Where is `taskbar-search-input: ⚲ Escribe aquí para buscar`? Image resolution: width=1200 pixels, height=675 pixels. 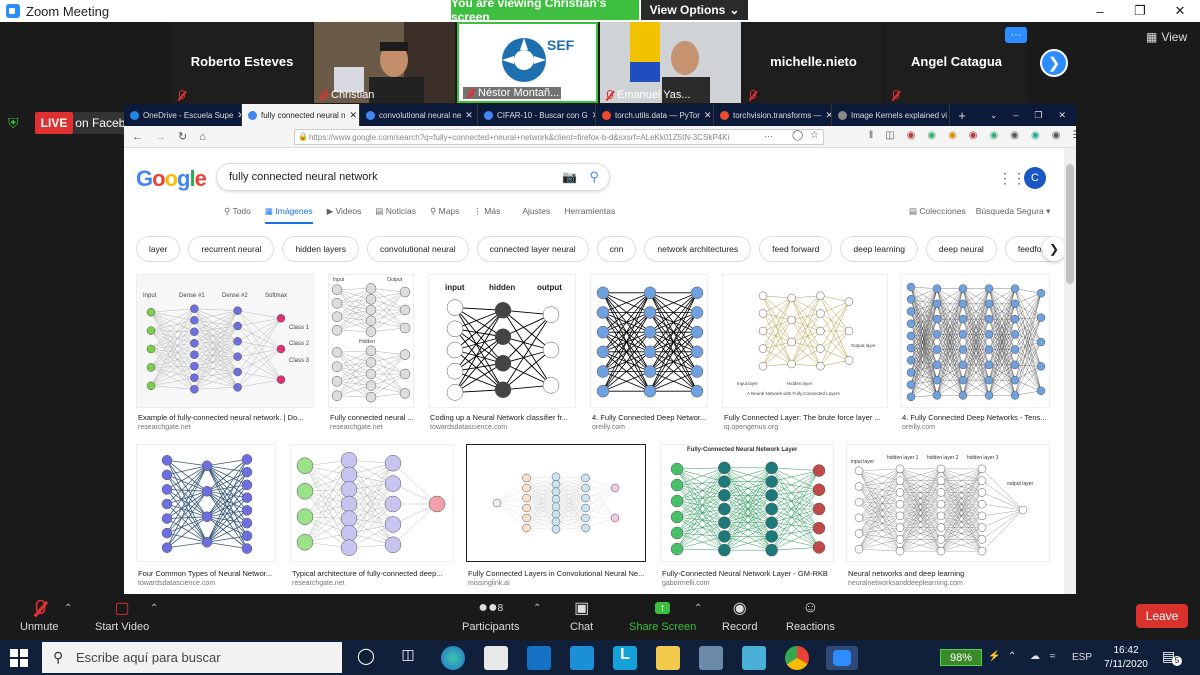 taskbar-search-input: ⚲ Escribe aquí para buscar is located at coordinates (192, 657).